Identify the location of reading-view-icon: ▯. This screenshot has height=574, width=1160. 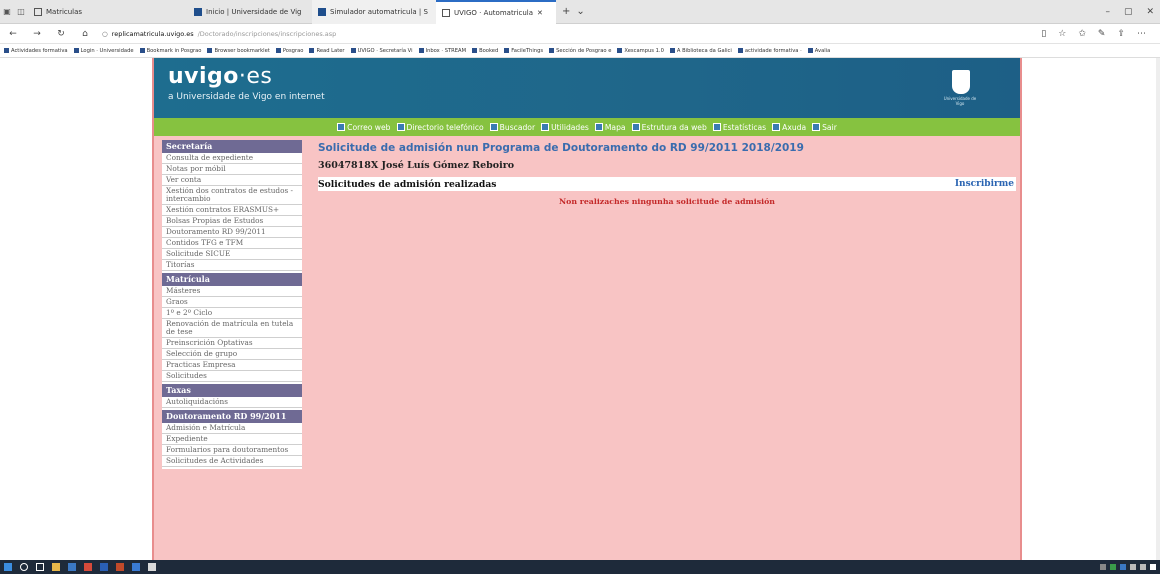
(1043, 34).